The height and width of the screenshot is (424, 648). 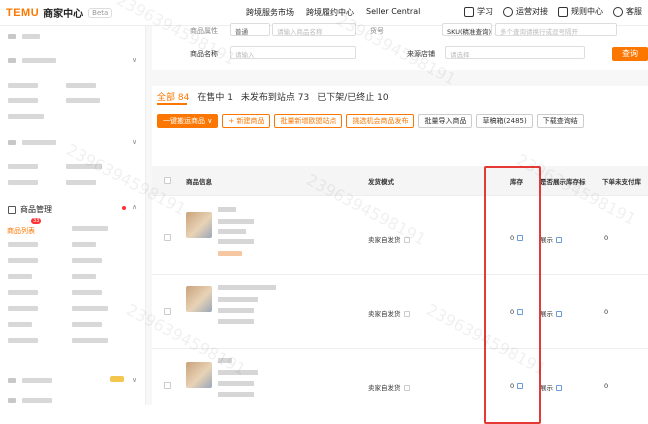 I want to click on notification-dot, so click(x=124, y=208).